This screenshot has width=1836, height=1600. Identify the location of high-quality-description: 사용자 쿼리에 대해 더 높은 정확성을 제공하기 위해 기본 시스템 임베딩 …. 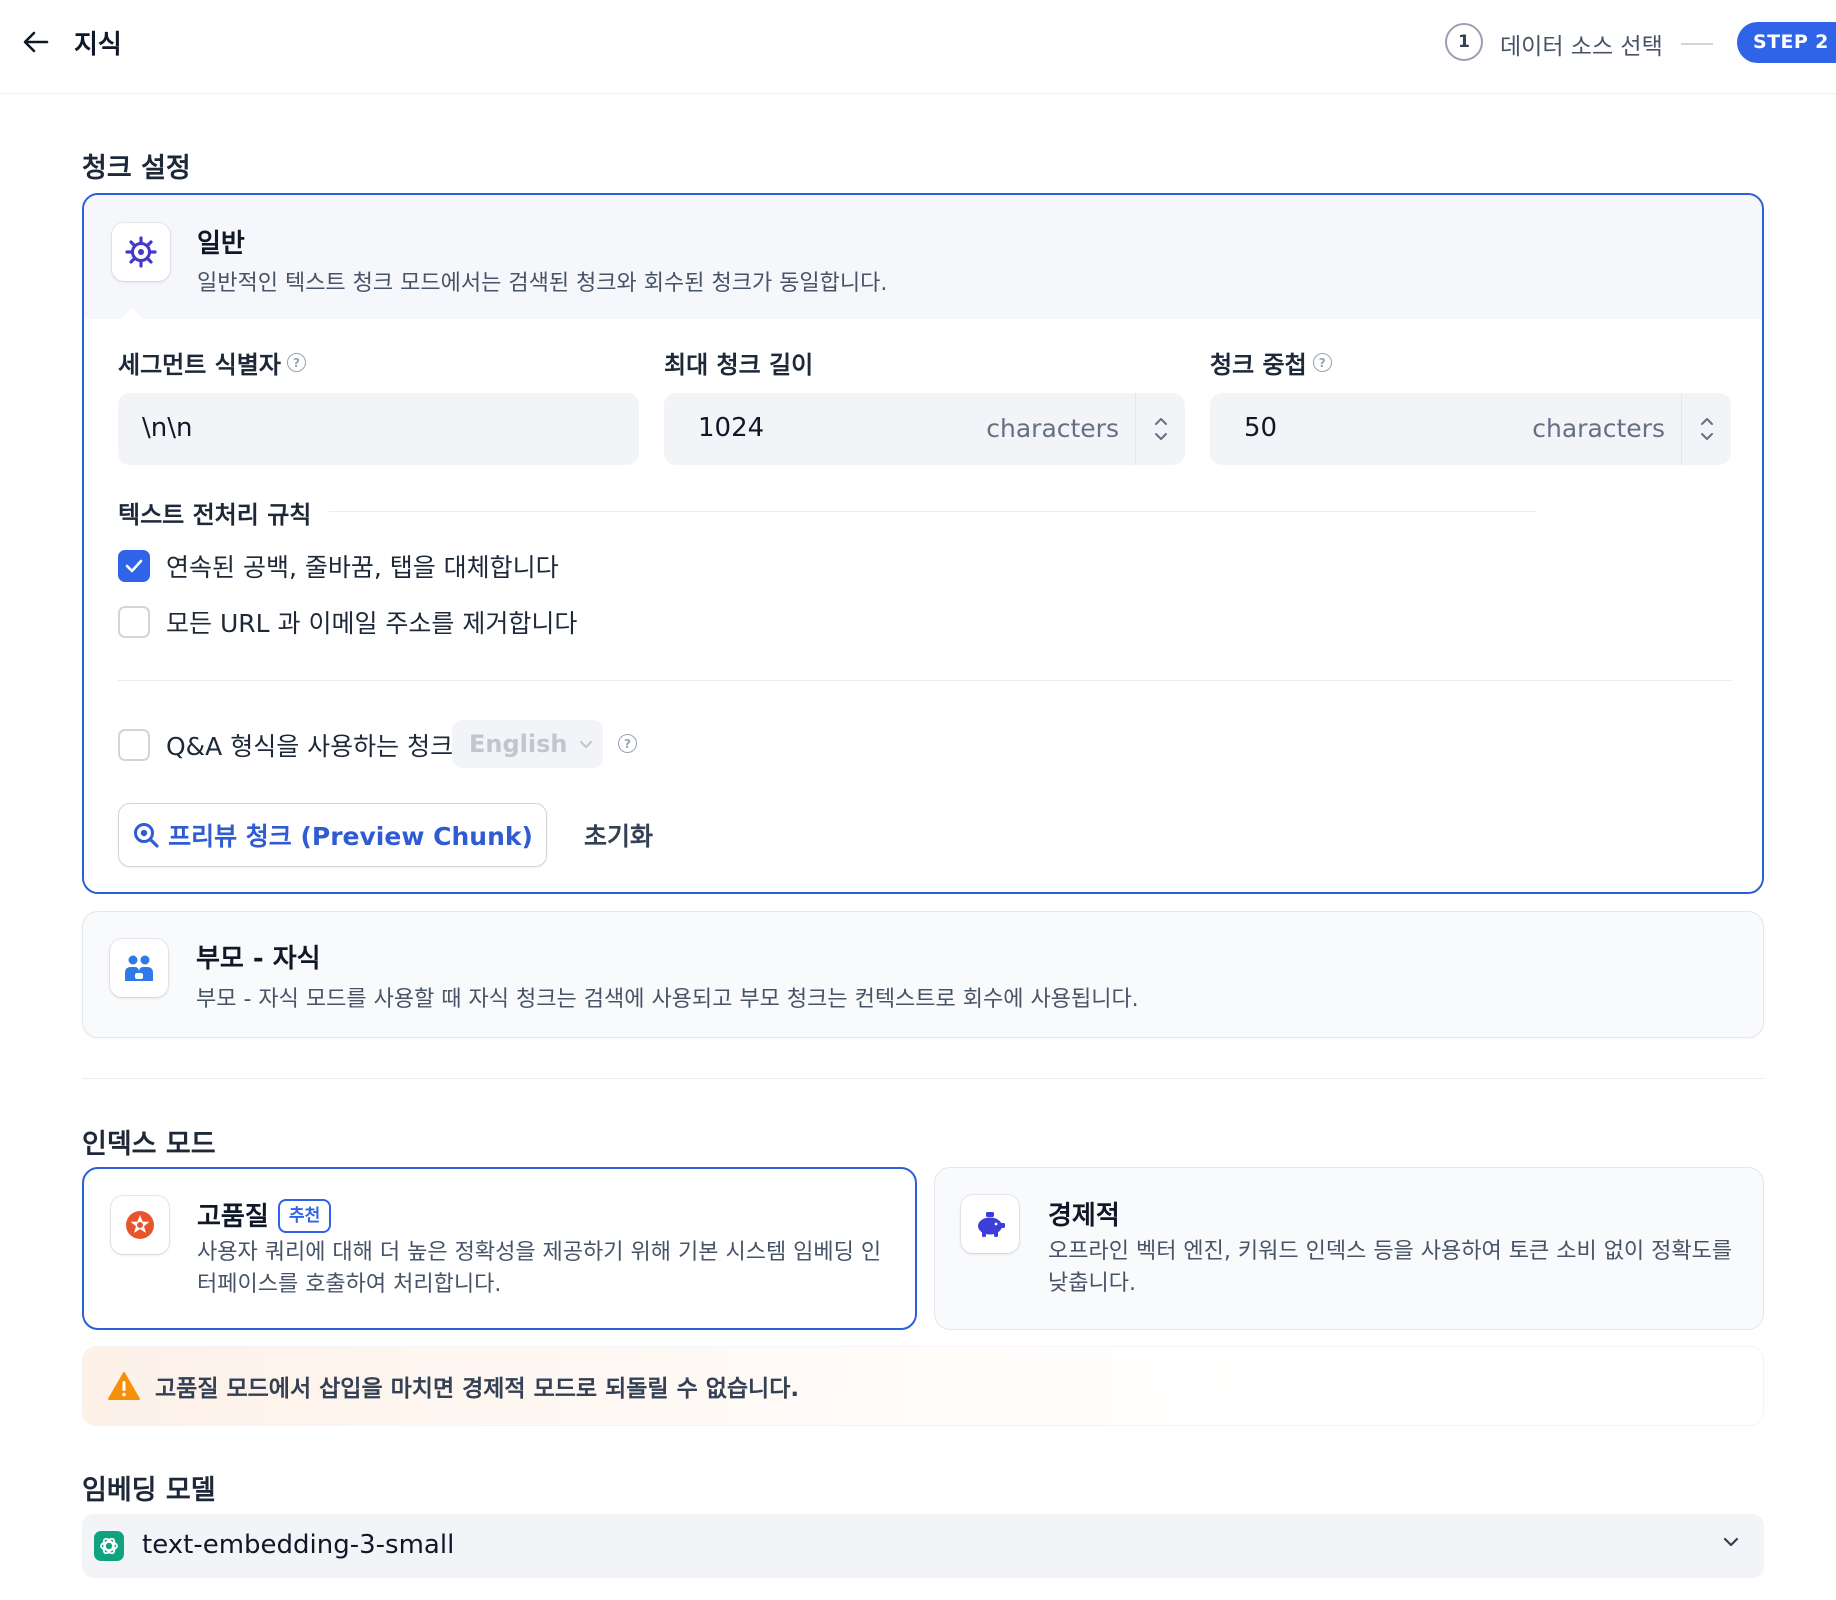
(539, 1268).